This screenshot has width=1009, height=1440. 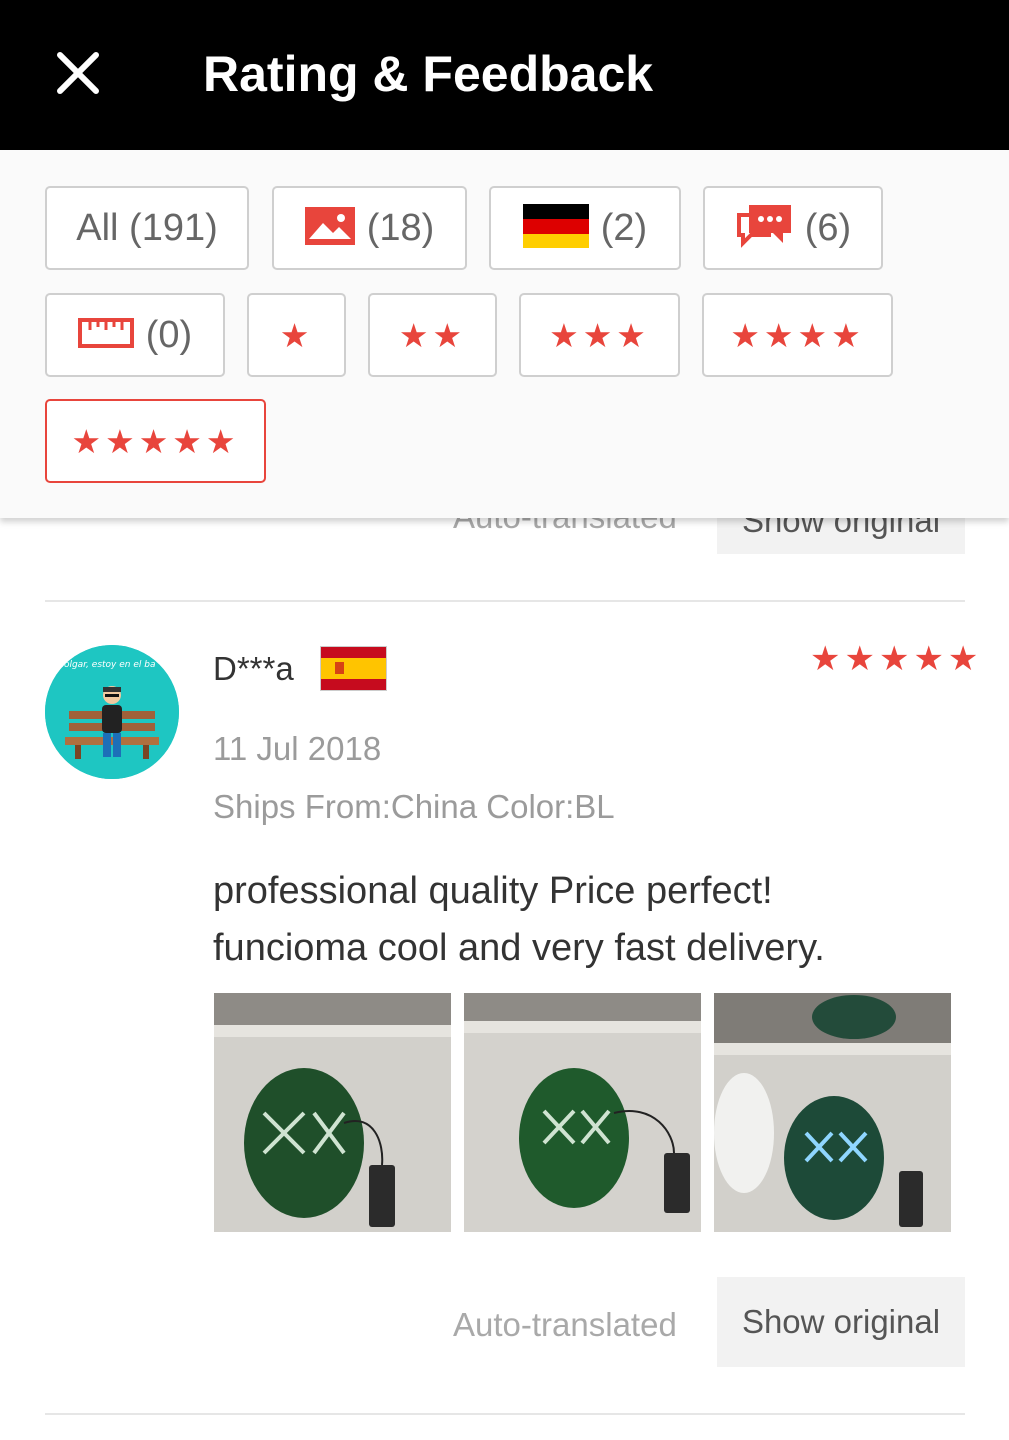 What do you see at coordinates (555, 228) in the screenshot?
I see `germany-flag-icon` at bounding box center [555, 228].